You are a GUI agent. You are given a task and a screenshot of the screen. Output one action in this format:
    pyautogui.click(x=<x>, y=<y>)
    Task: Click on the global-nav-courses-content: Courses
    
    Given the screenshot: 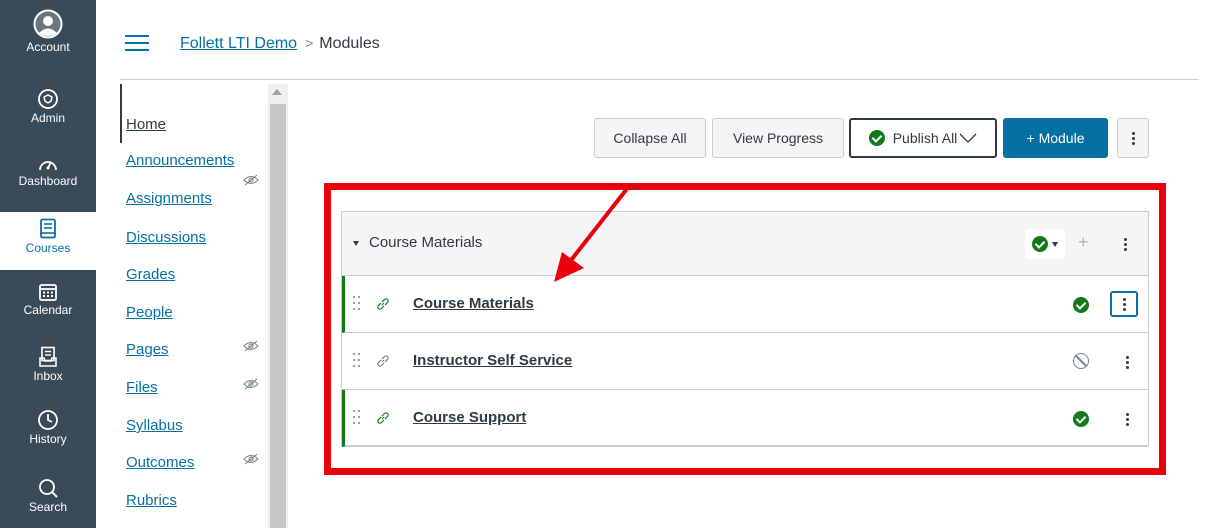 What is the action you would take?
    pyautogui.click(x=48, y=236)
    